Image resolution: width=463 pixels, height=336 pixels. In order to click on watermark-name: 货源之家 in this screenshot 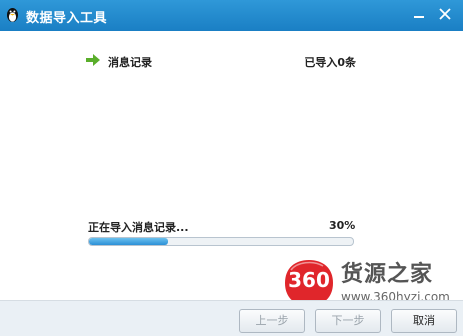, I will do `click(387, 274)`.